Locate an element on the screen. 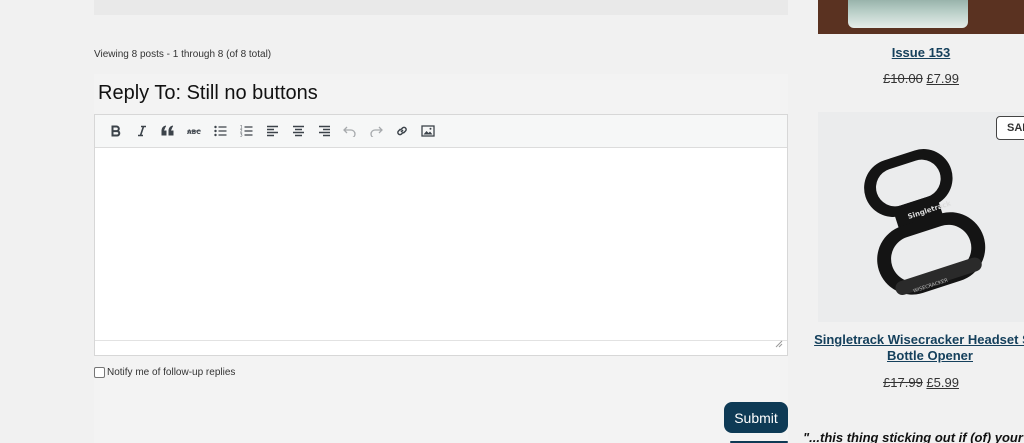 Image resolution: width=1024 pixels, height=443 pixels. svg-text: ABC is located at coordinates (194, 132).